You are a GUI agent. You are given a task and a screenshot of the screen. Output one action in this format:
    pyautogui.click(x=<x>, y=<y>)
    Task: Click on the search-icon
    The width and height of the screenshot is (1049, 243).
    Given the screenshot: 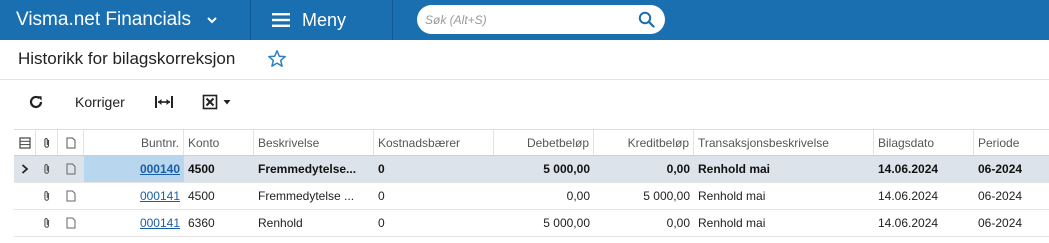 What is the action you would take?
    pyautogui.click(x=646, y=19)
    